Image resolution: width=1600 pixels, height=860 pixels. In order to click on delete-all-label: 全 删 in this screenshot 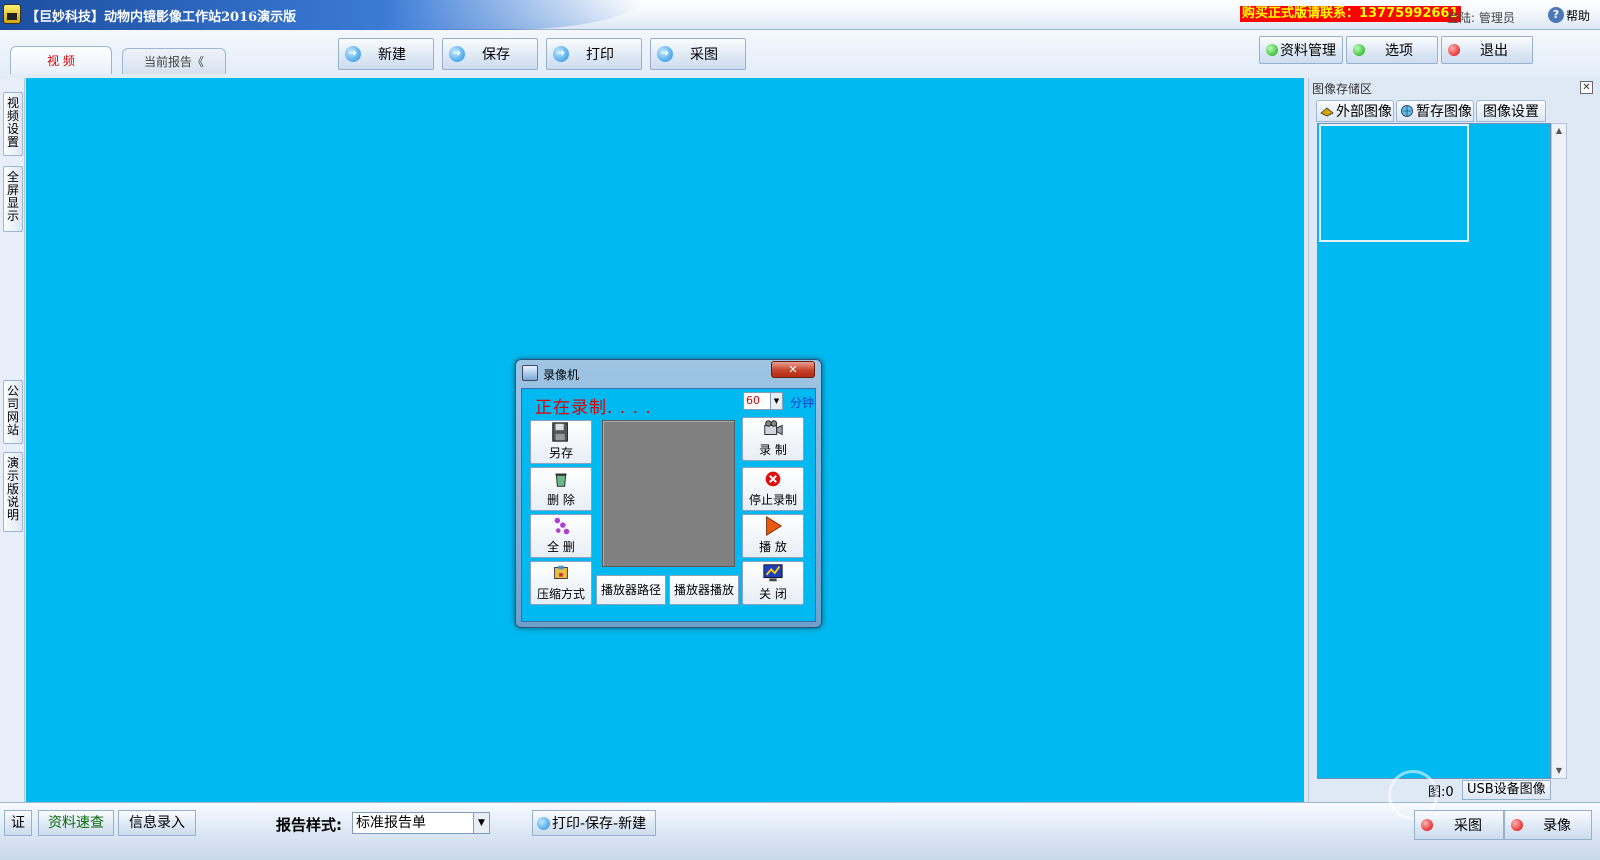, I will do `click(561, 547)`.